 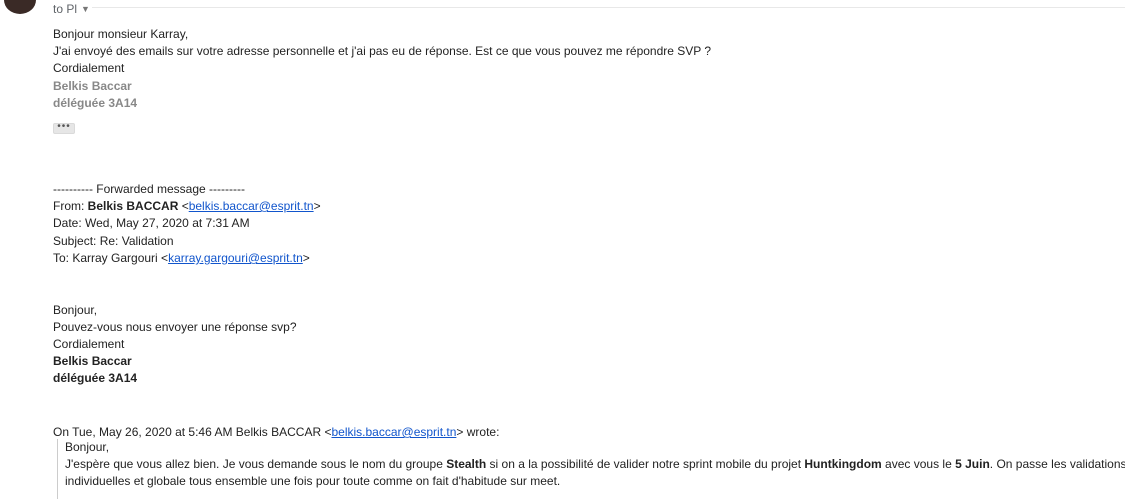 I want to click on forwarded-signature-role: déléguée 3A14, so click(x=95, y=378).